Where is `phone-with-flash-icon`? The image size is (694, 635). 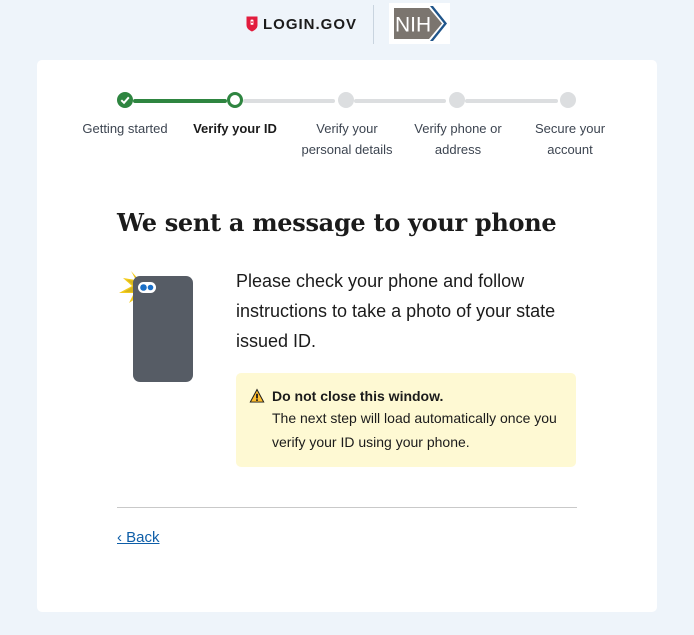 phone-with-flash-icon is located at coordinates (156, 326).